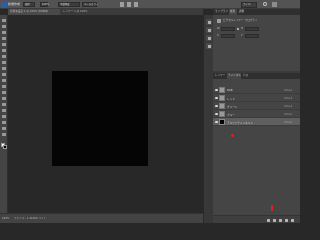  Describe the element at coordinates (228, 29) in the screenshot. I see `width-field` at that location.